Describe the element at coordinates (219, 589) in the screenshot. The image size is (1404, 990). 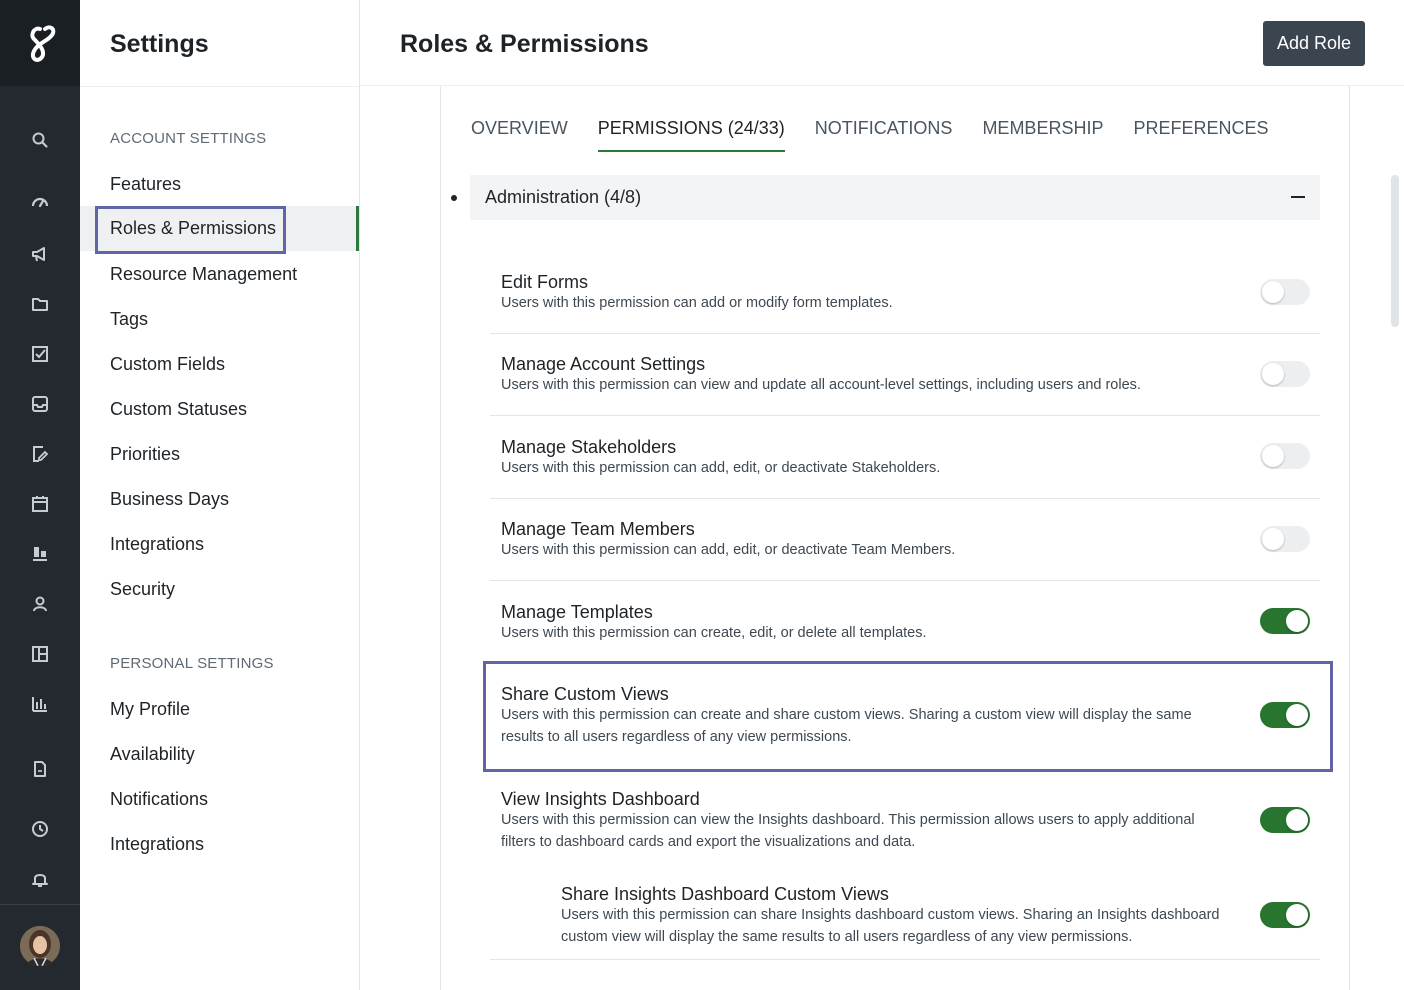
I see `sidebar-item-security: Security` at that location.